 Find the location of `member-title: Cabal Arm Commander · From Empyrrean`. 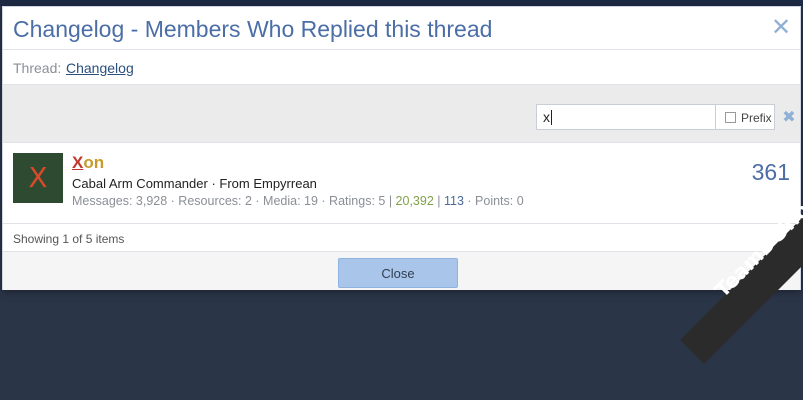

member-title: Cabal Arm Commander · From Empyrrean is located at coordinates (194, 183).